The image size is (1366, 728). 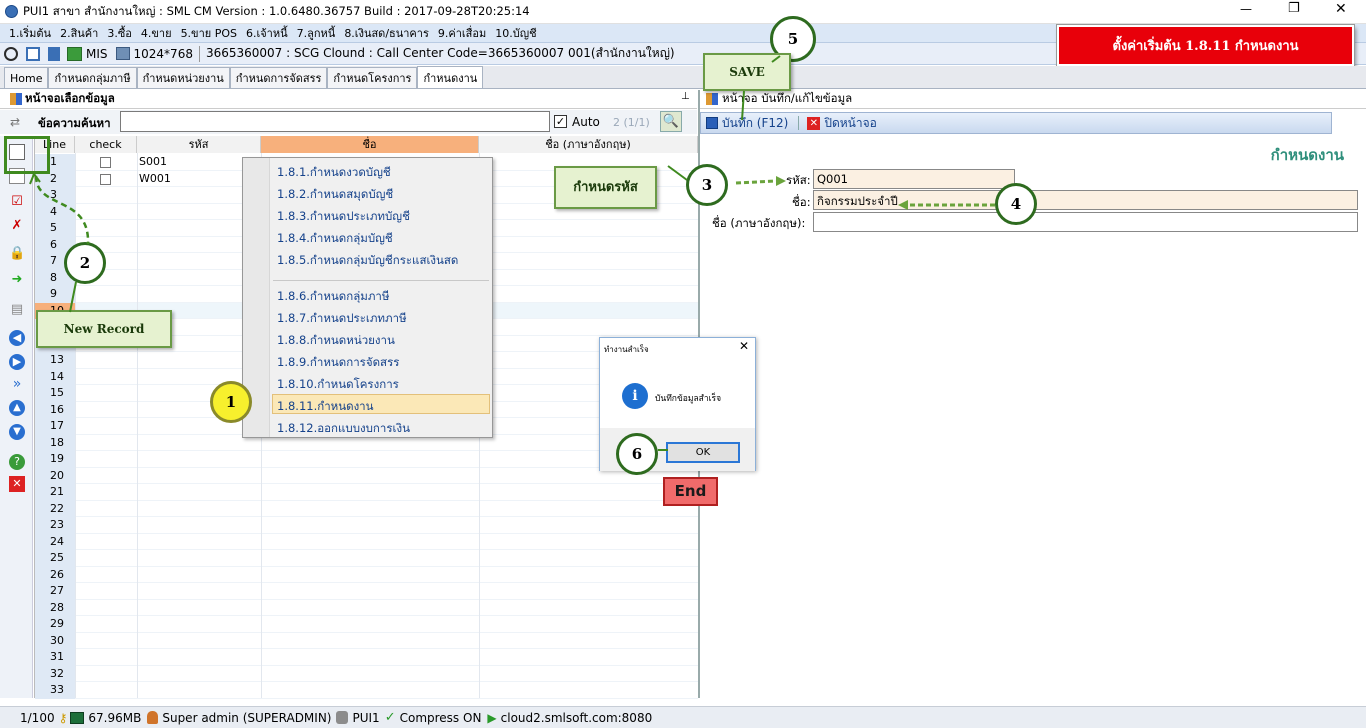 I want to click on menu-item-8: 8.เงินสด/ธนาคาร, so click(x=386, y=33).